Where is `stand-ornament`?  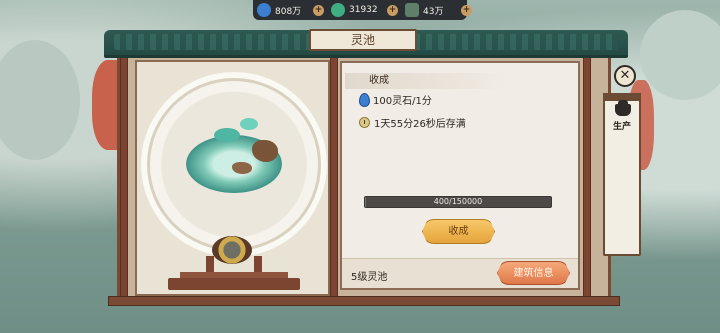 stand-ornament is located at coordinates (232, 250).